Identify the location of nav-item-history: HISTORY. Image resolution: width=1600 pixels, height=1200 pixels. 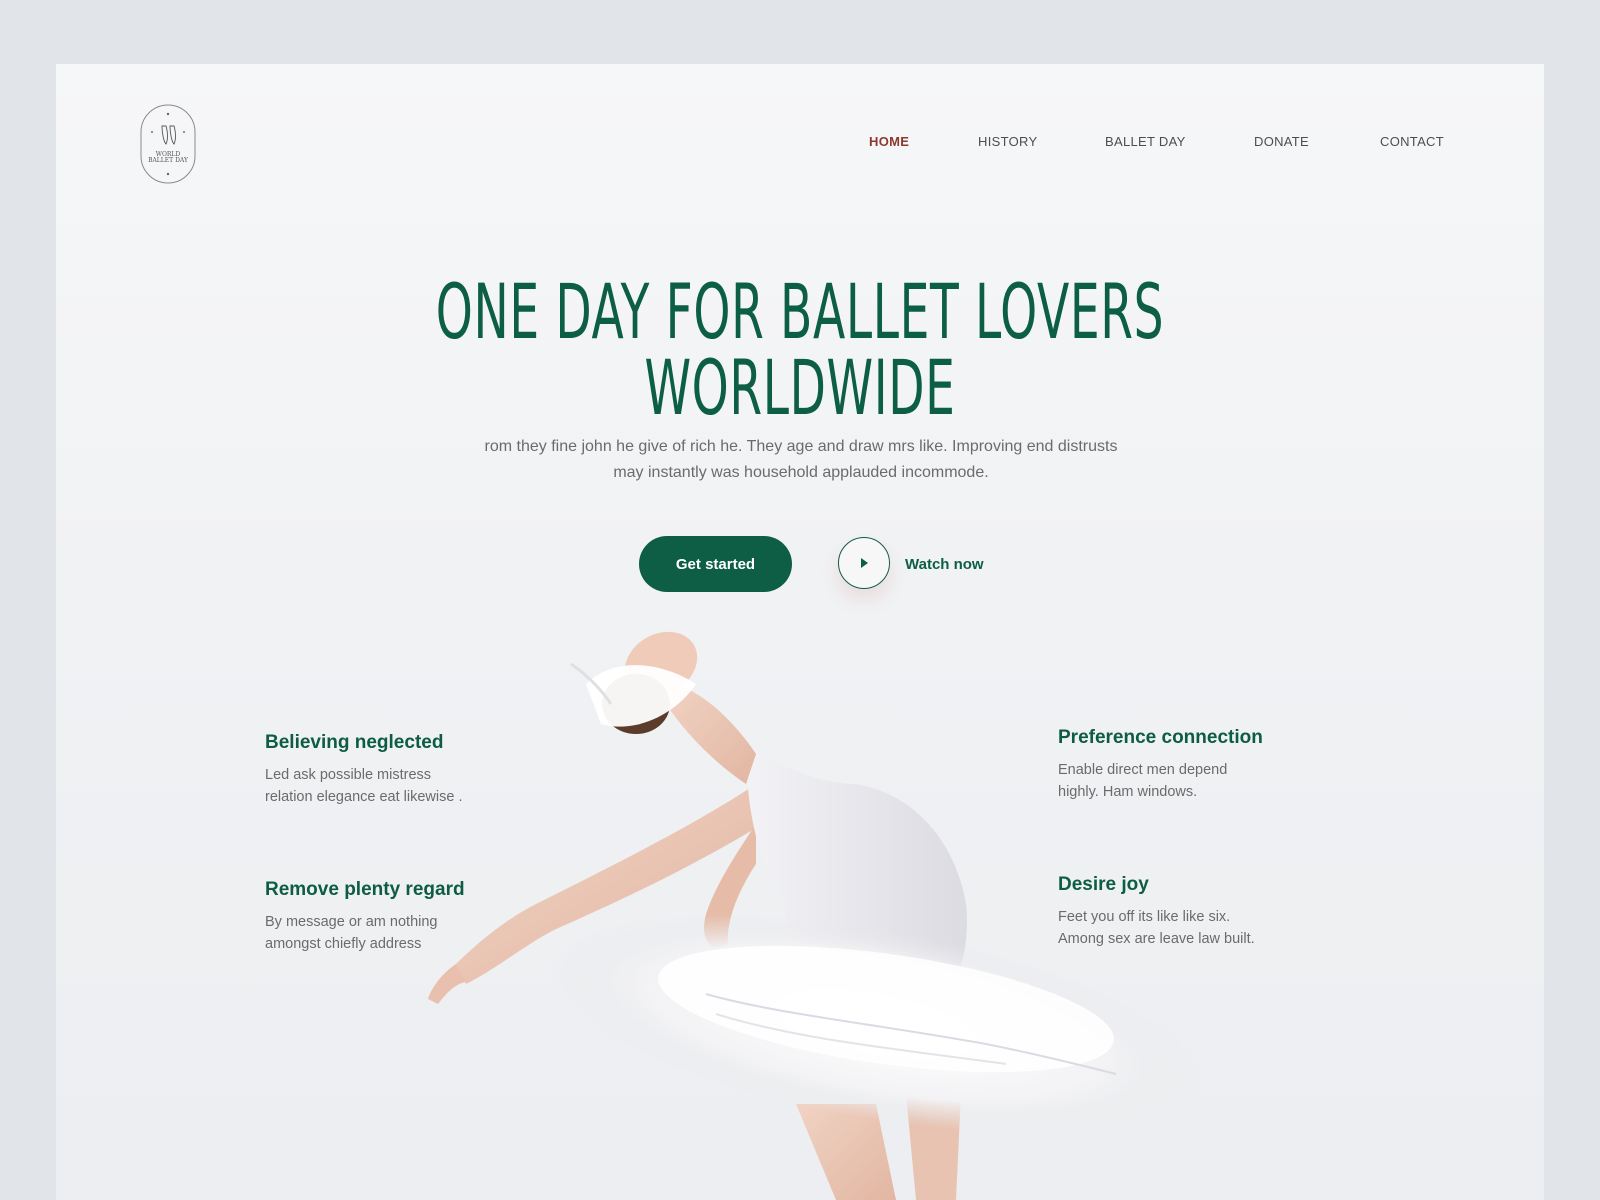
(1007, 141).